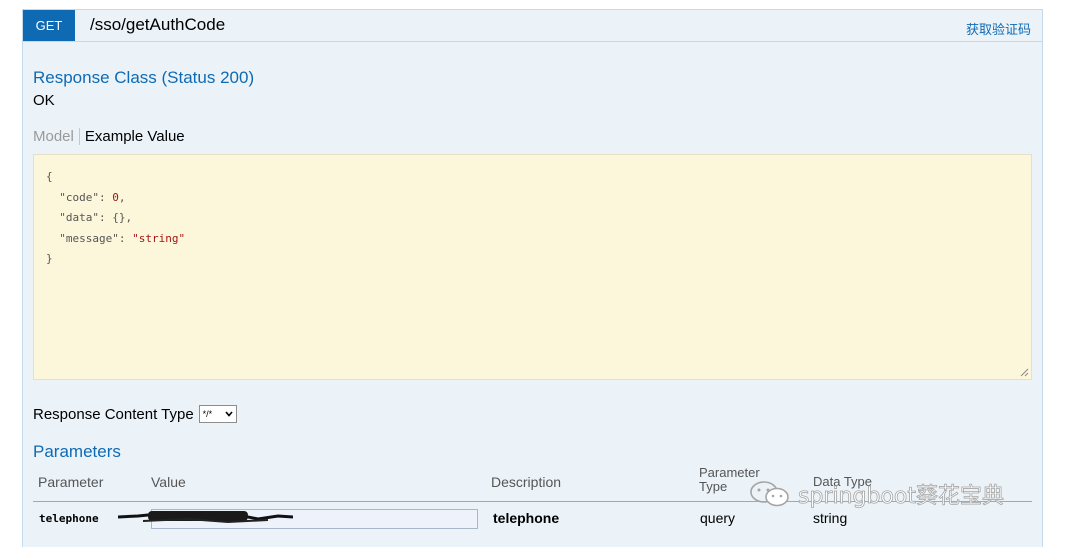 This screenshot has width=1080, height=547. Describe the element at coordinates (69, 518) in the screenshot. I see `param-name: telephone` at that location.